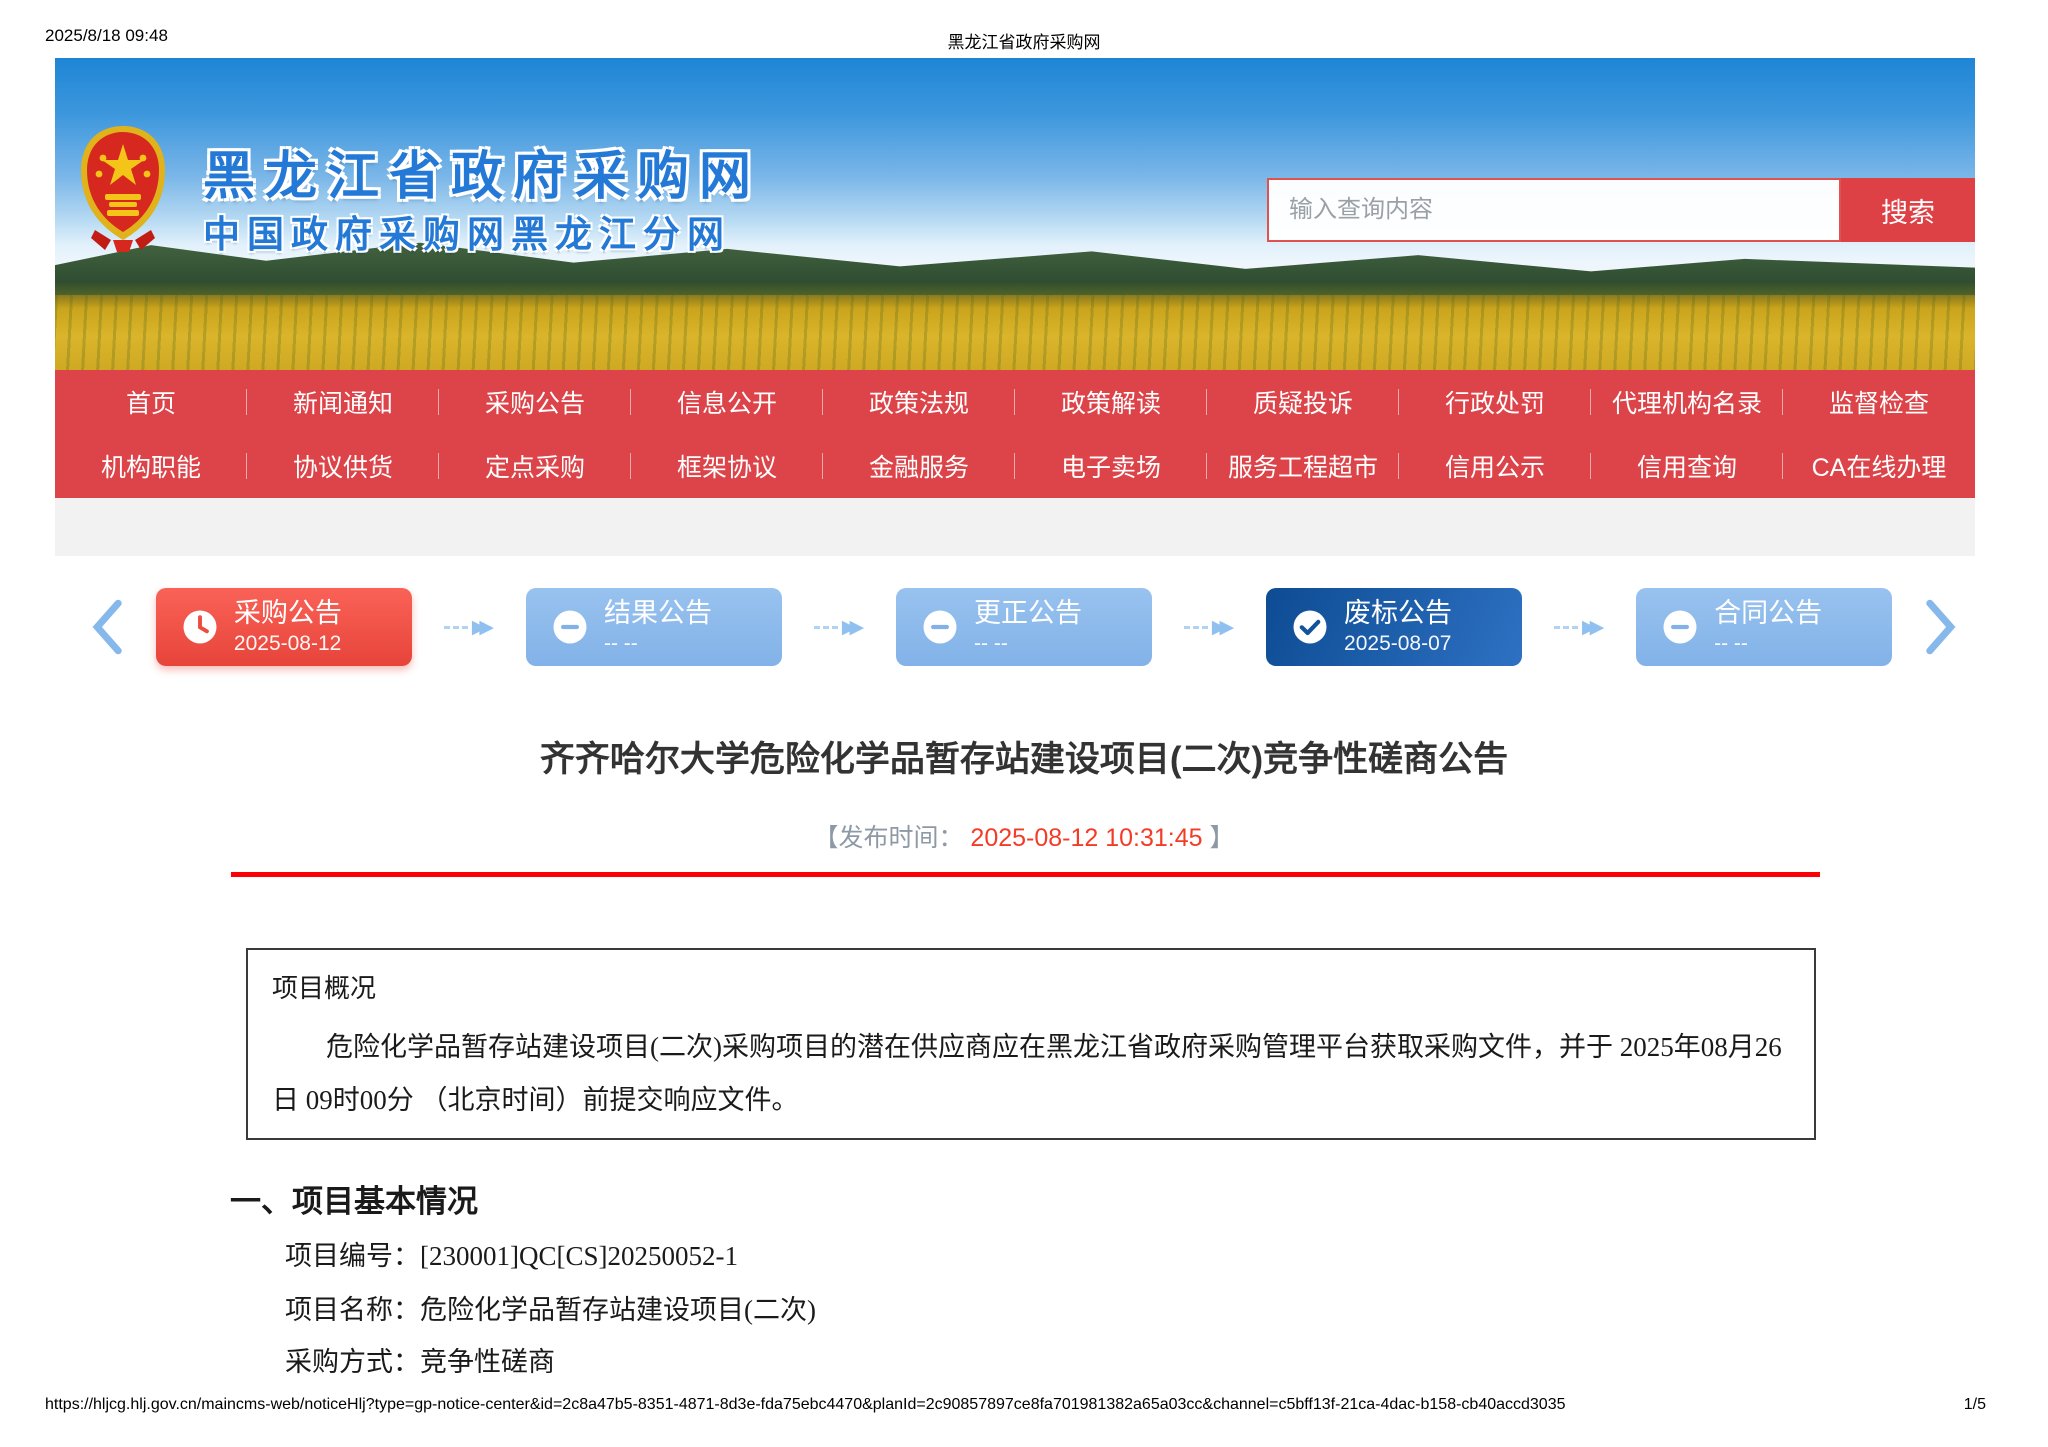 The height and width of the screenshot is (1447, 2048). Describe the element at coordinates (352, 1362) in the screenshot. I see `field-label: 采购方式：` at that location.